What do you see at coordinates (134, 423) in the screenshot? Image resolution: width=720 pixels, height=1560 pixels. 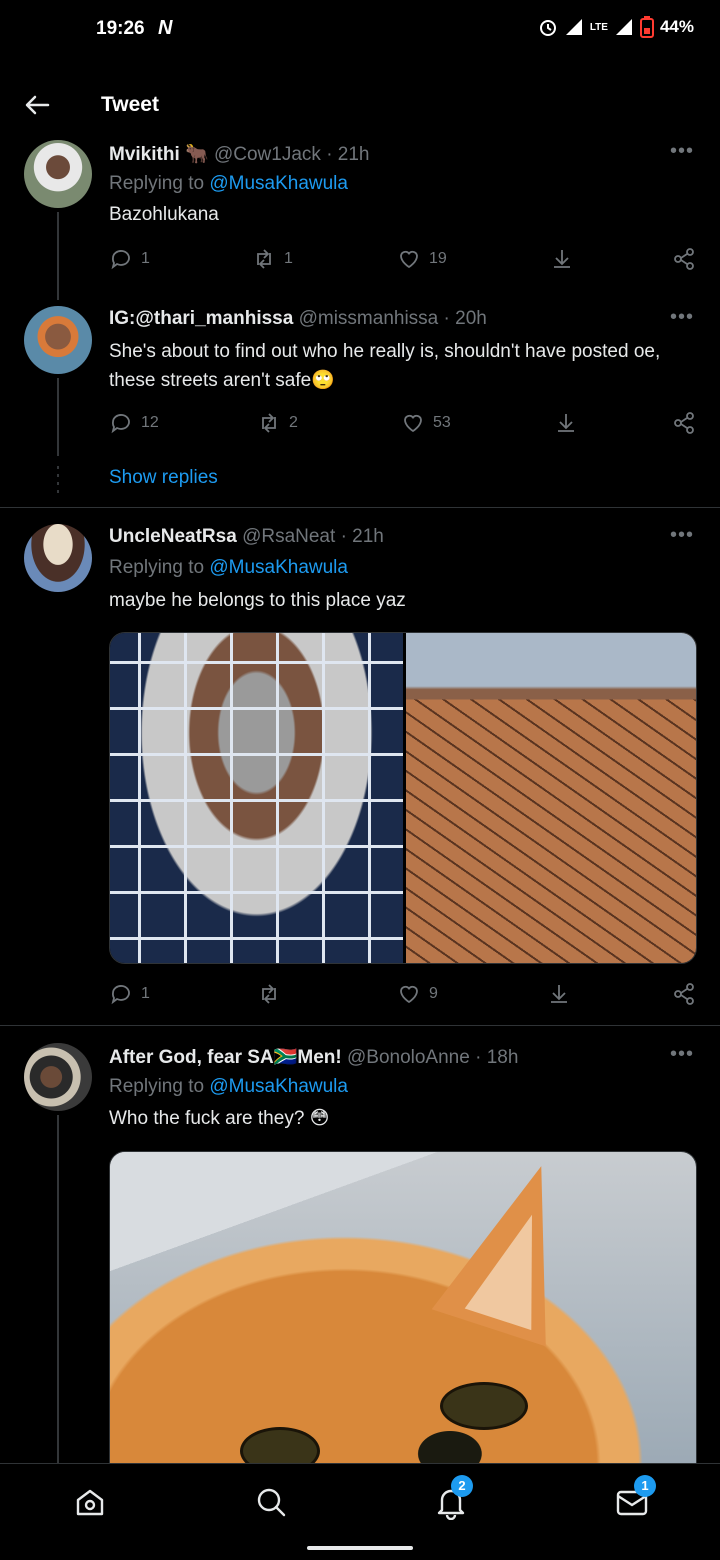 I see `reply-button: 12` at bounding box center [134, 423].